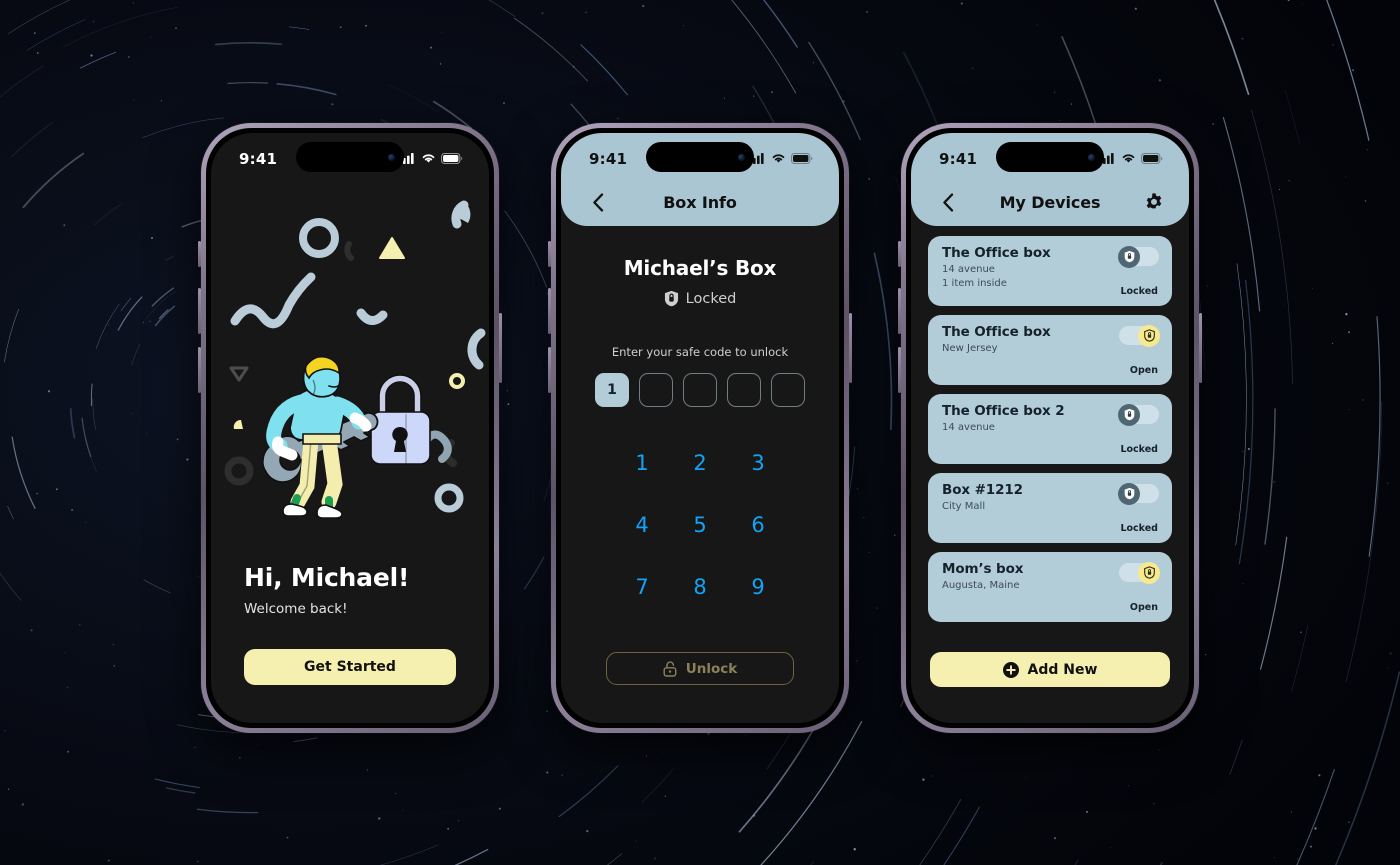 The image size is (1400, 865). What do you see at coordinates (711, 298) in the screenshot?
I see `box-state-label: Locked` at bounding box center [711, 298].